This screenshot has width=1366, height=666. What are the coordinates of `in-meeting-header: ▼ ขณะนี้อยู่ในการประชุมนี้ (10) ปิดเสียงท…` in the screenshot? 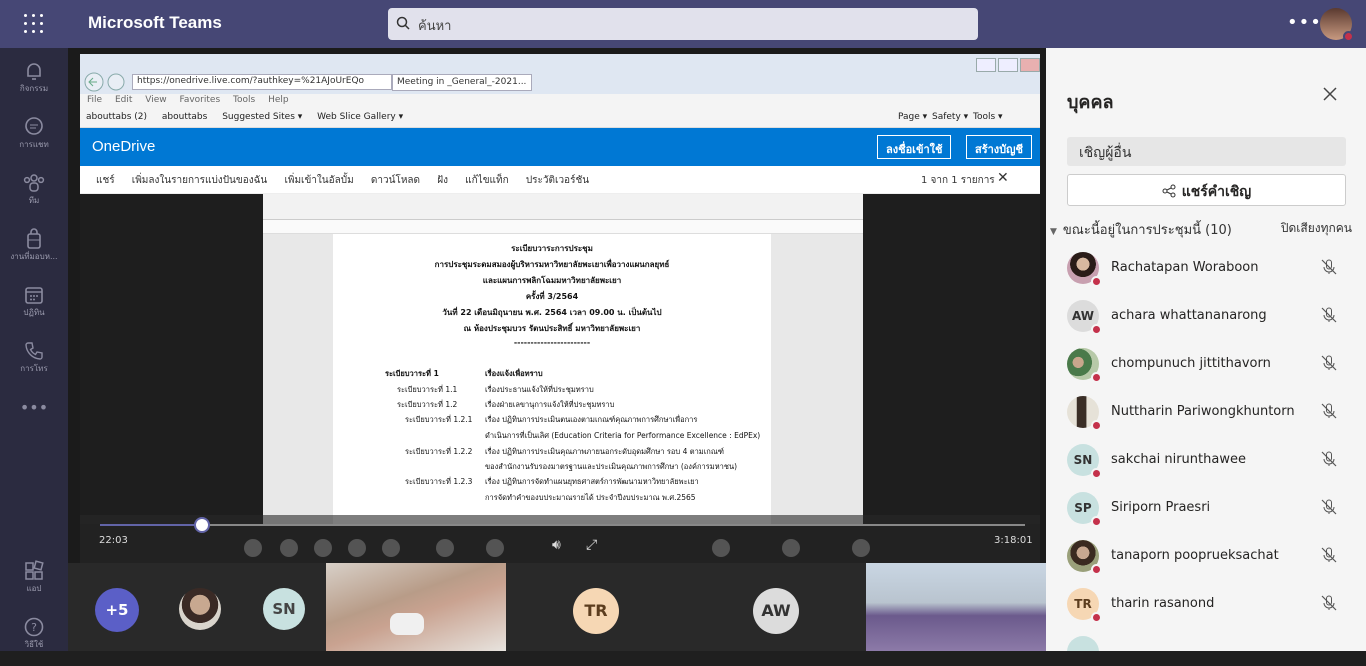 It's located at (1206, 229).